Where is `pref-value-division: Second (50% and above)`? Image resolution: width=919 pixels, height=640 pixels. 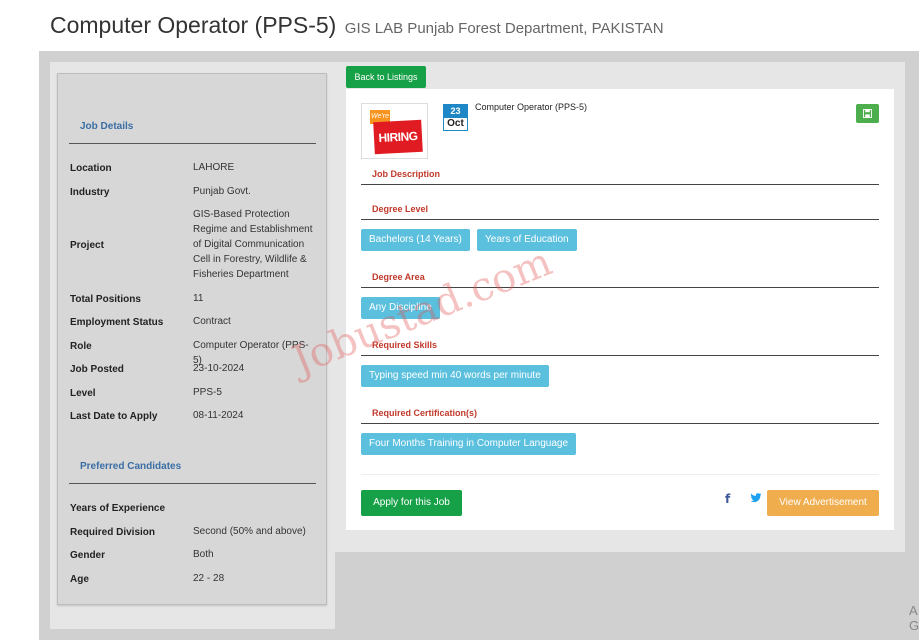
pref-value-division: Second (50% and above) is located at coordinates (249, 531).